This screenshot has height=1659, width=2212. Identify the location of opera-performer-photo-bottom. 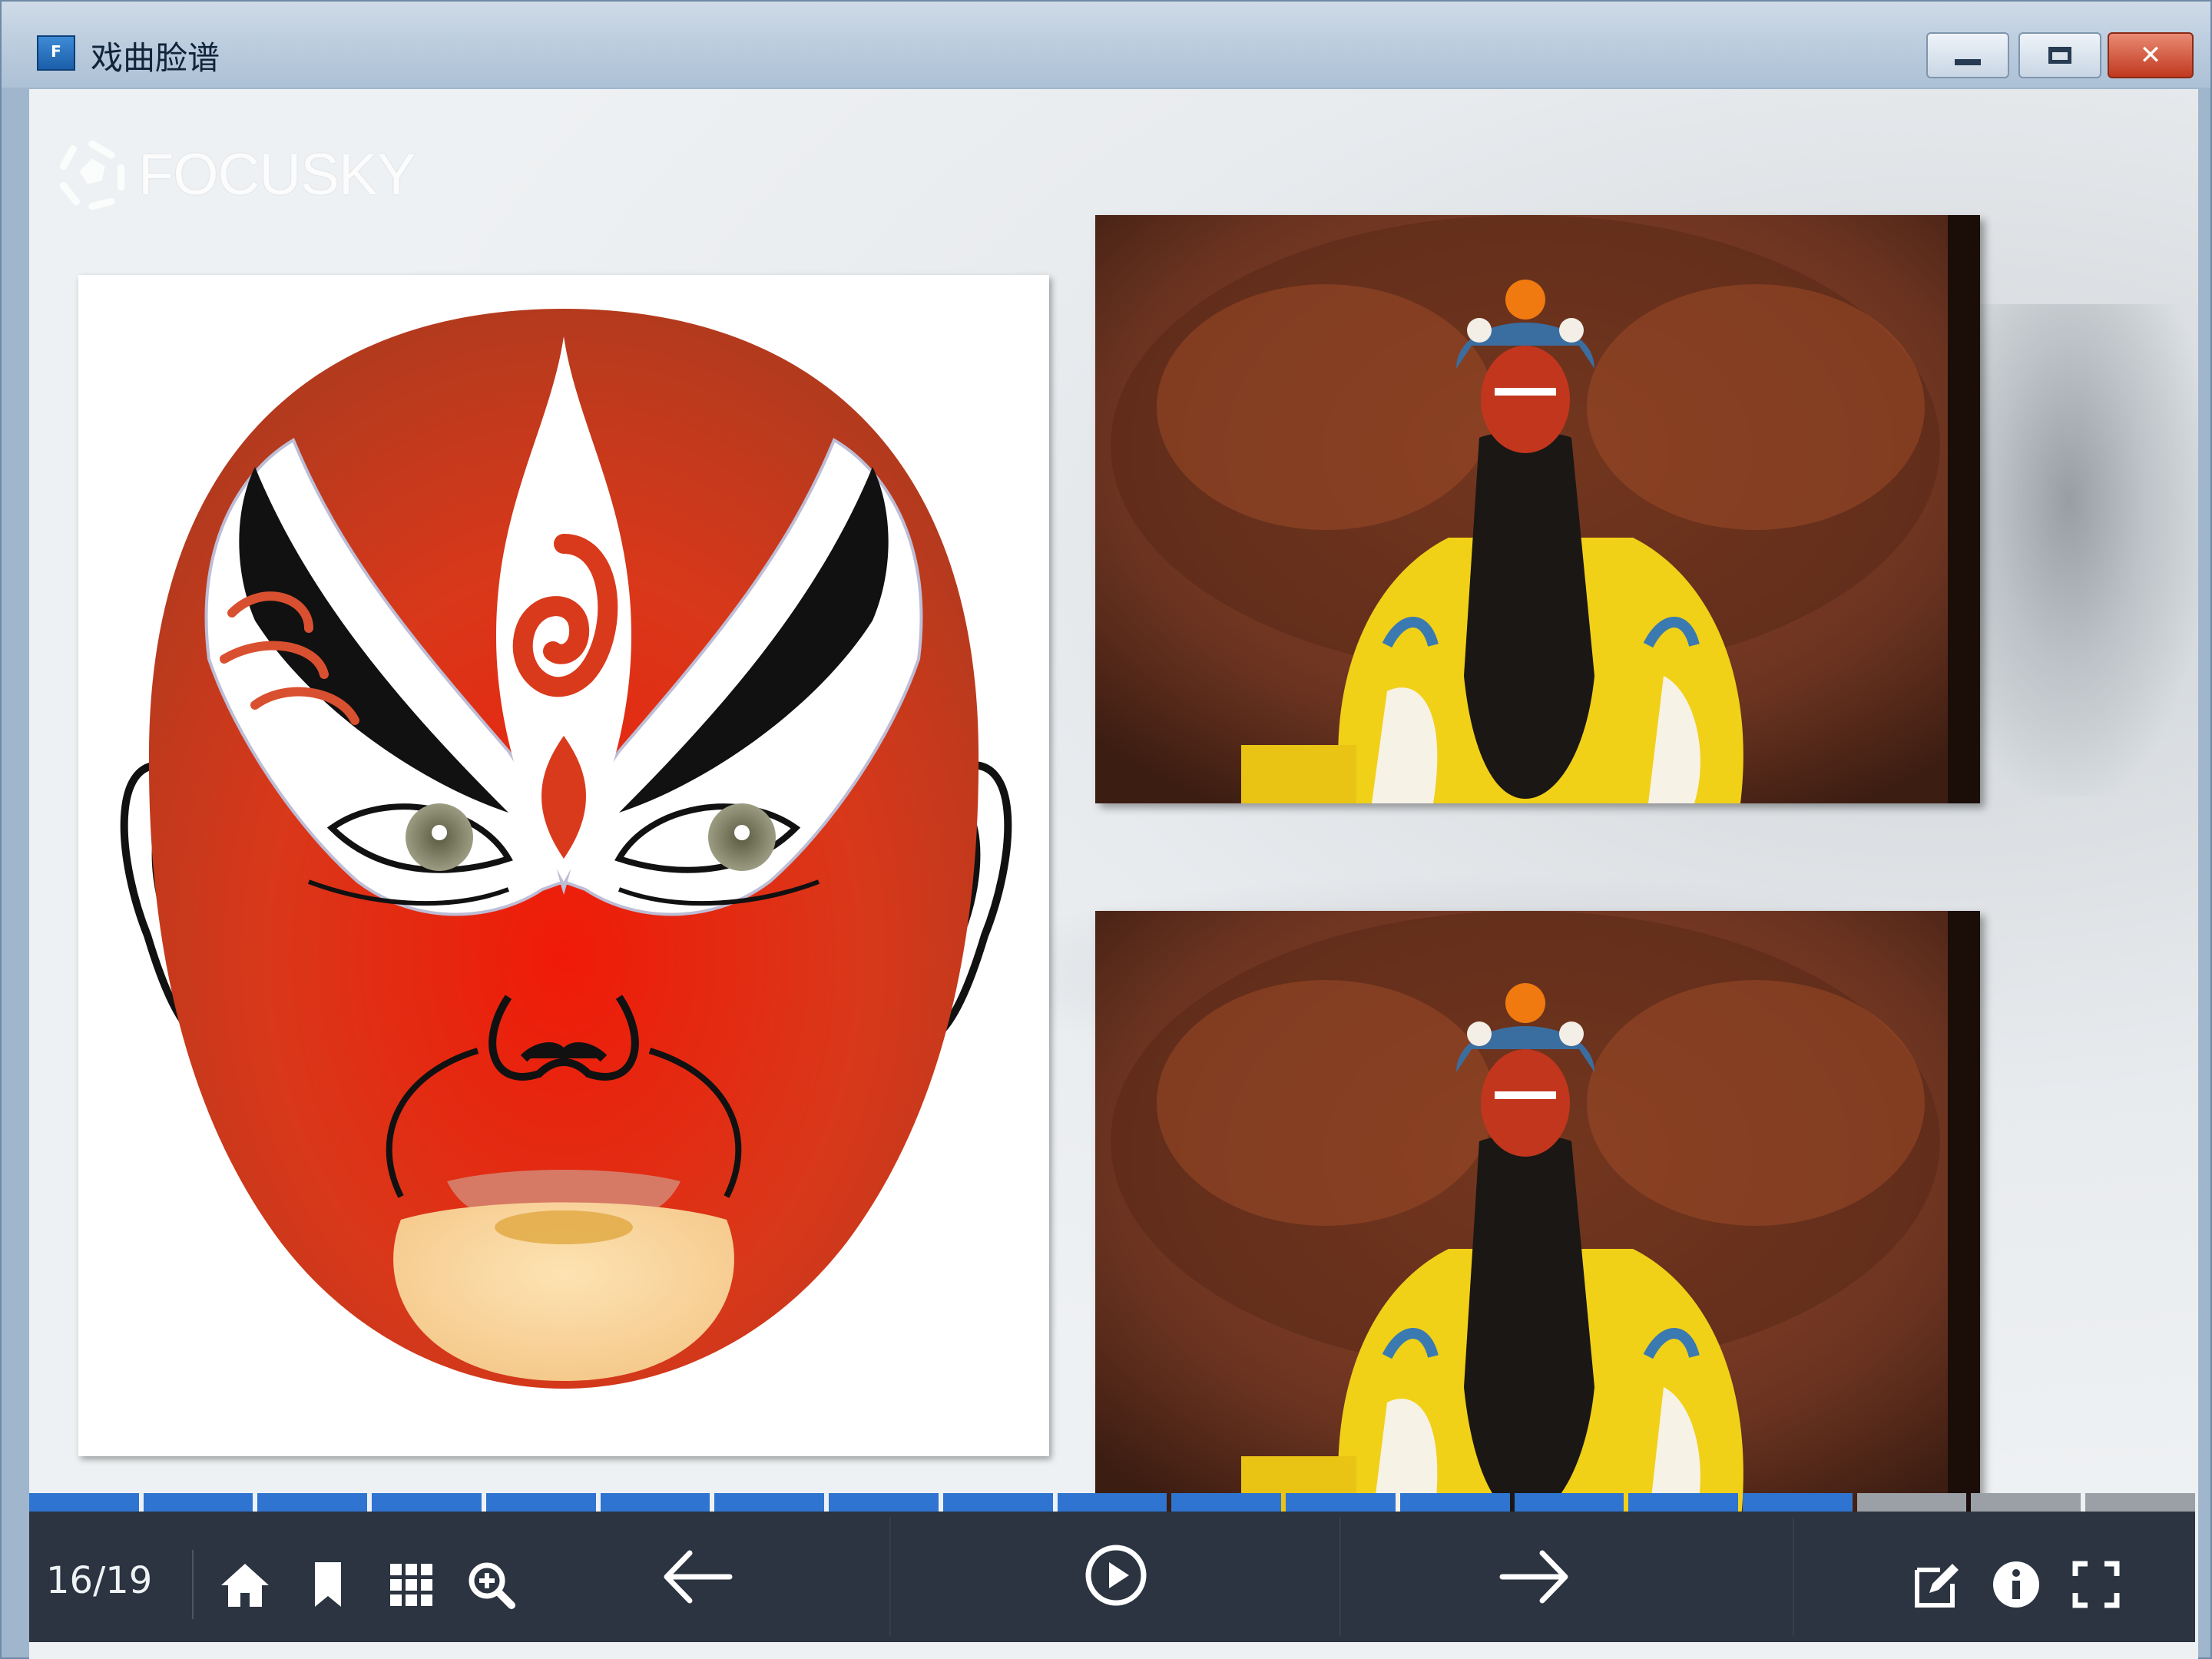
(1538, 1218).